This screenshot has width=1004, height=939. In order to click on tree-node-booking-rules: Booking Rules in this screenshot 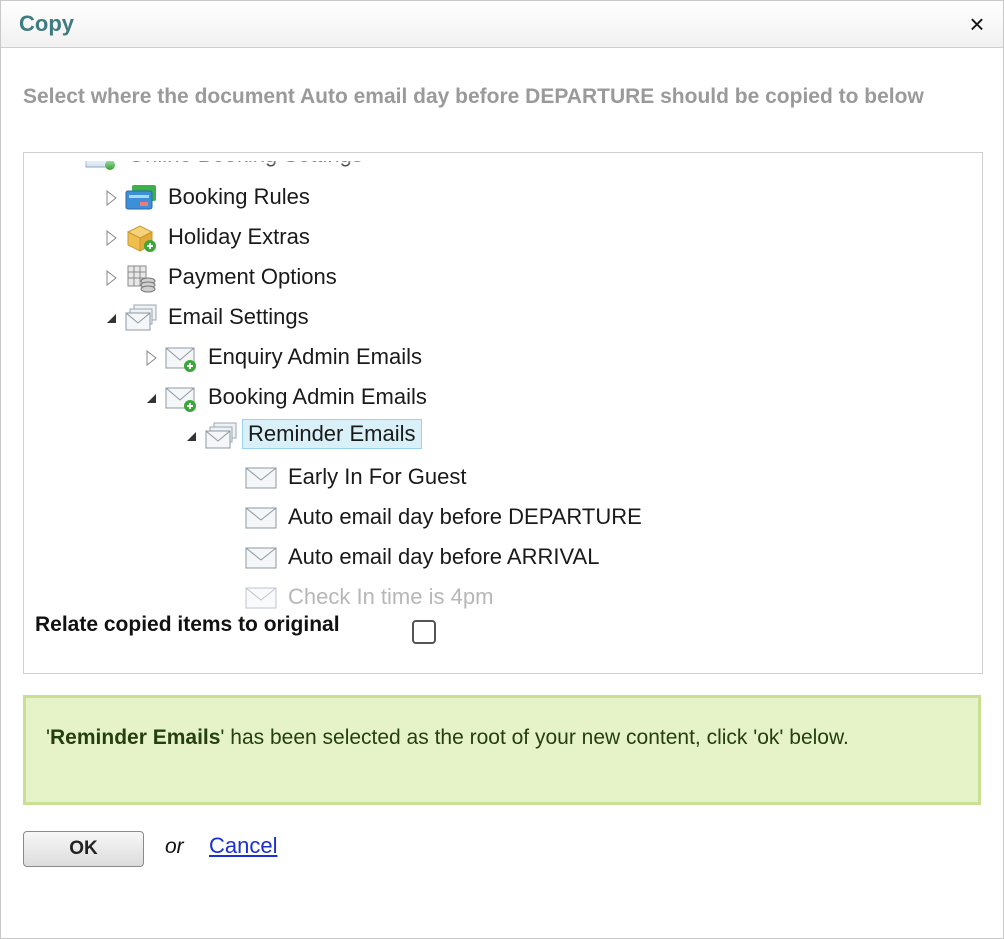, I will do `click(304, 198)`.